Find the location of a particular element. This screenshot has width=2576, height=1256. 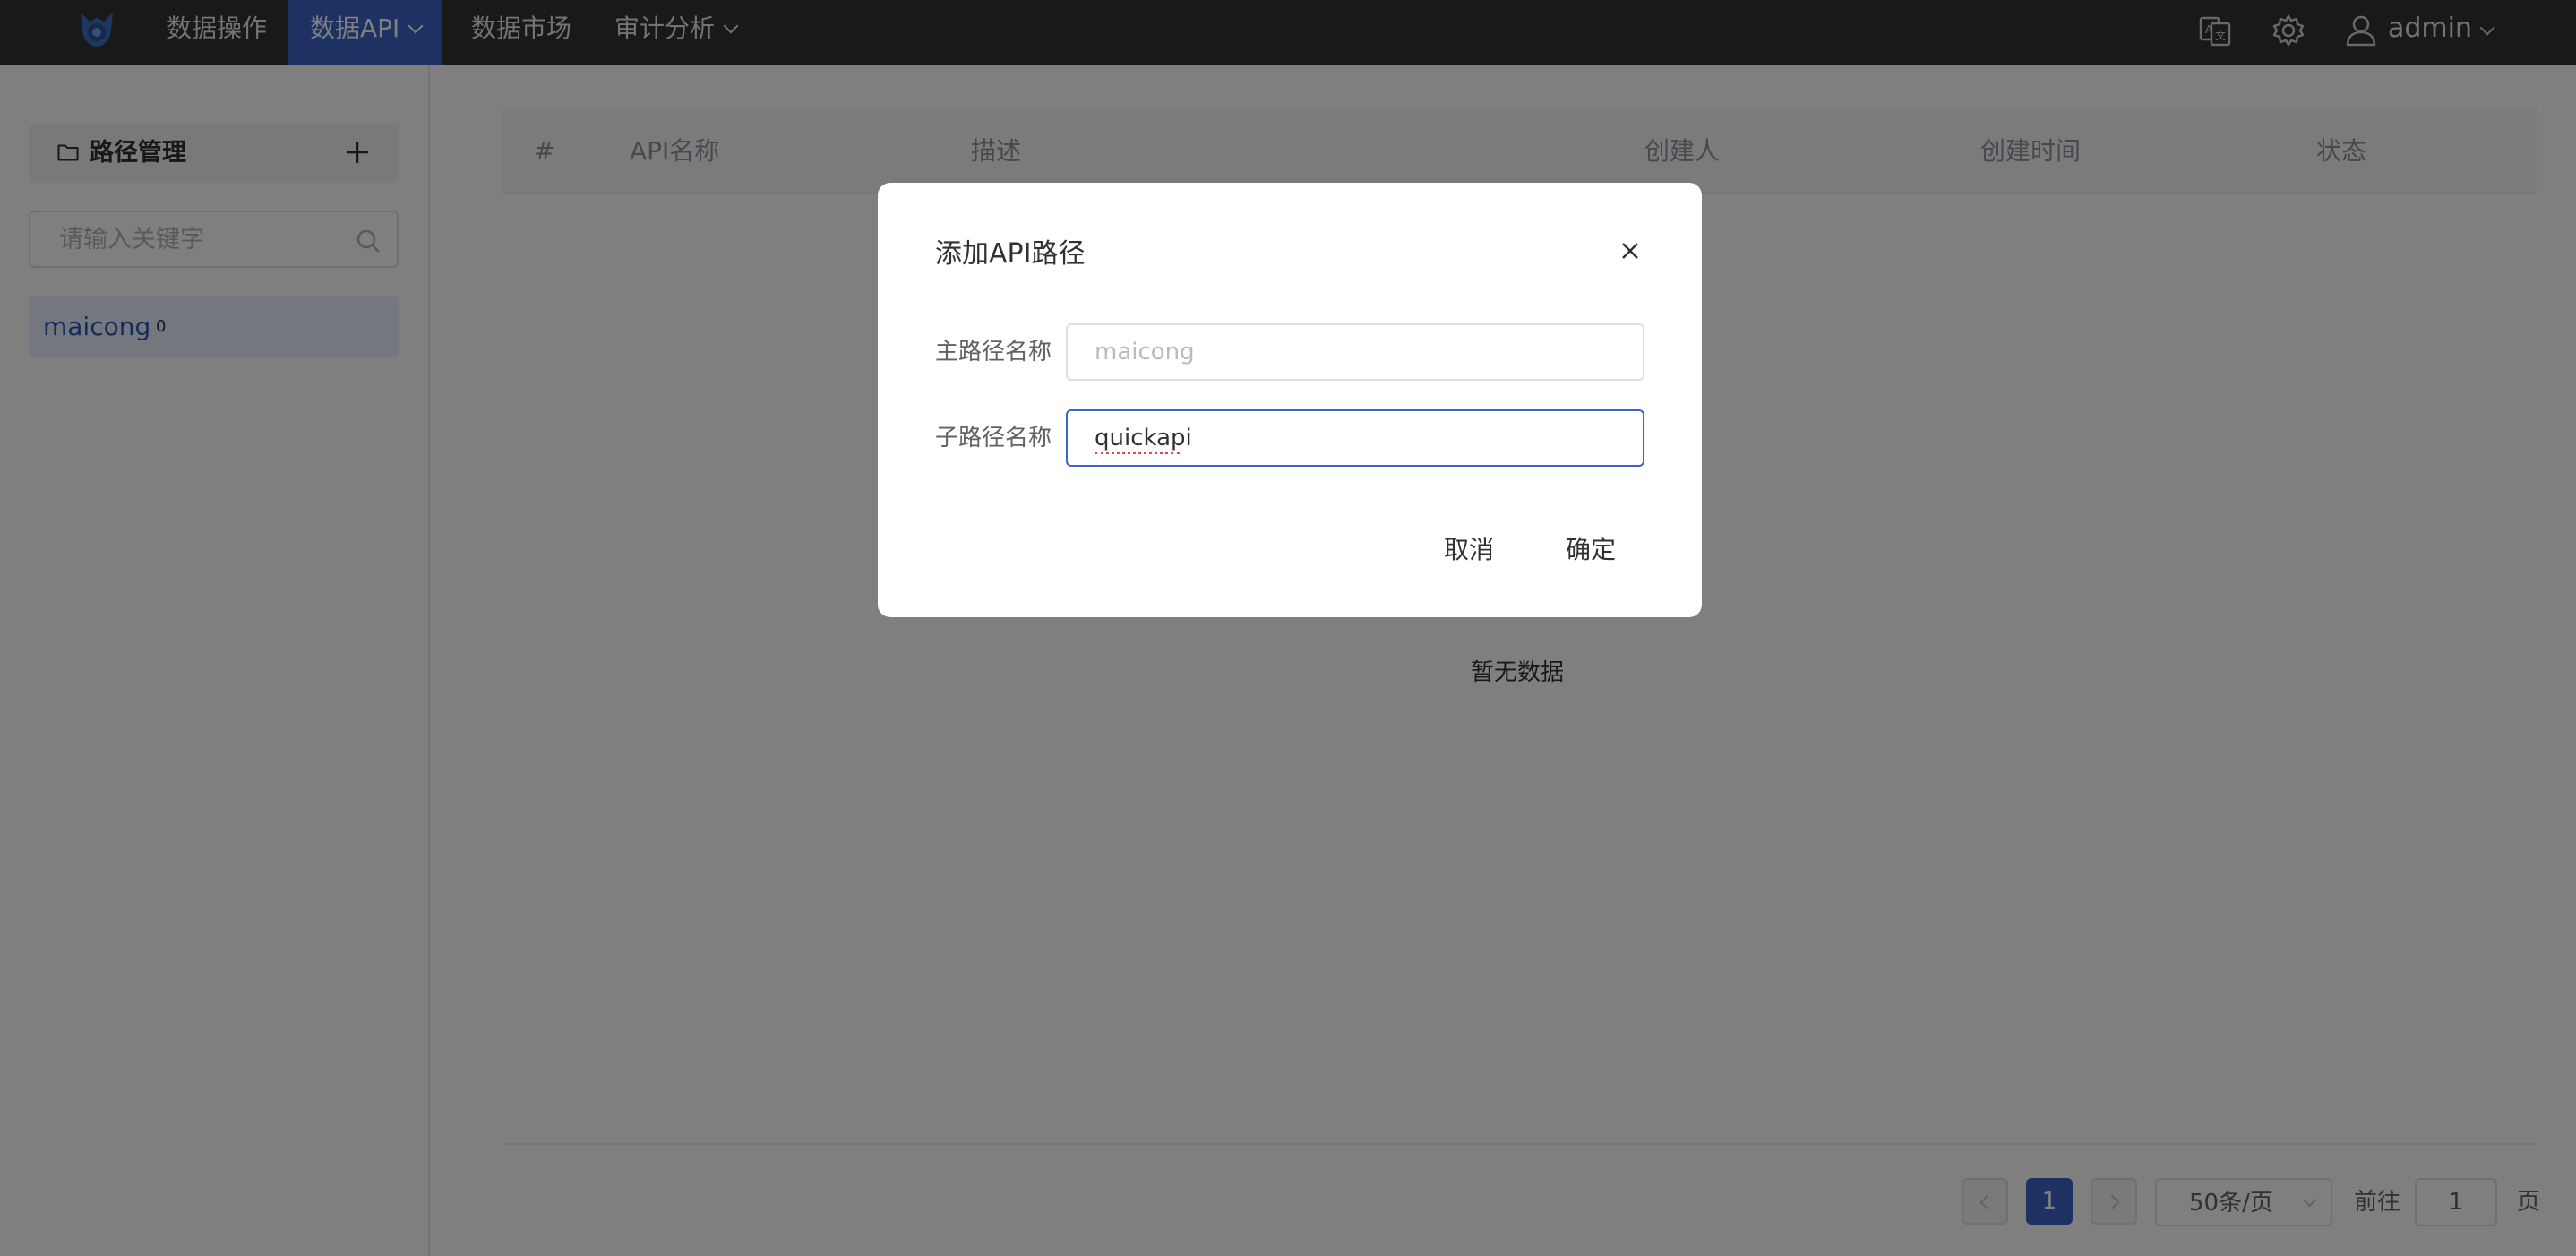

main-path-field is located at coordinates (1355, 352).